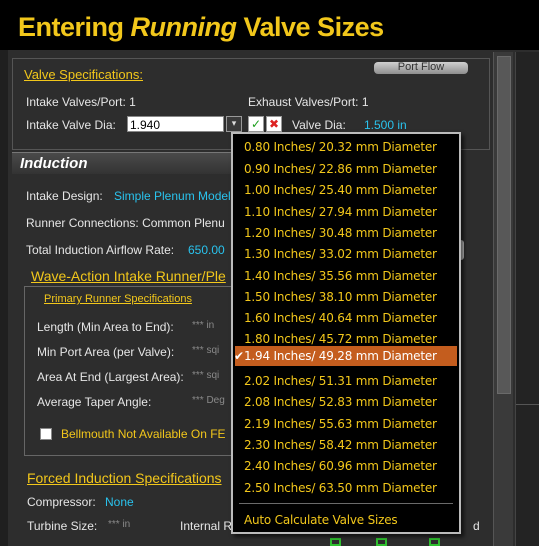 This screenshot has height=546, width=539. What do you see at coordinates (476, 526) in the screenshot?
I see `trailing-label: d` at bounding box center [476, 526].